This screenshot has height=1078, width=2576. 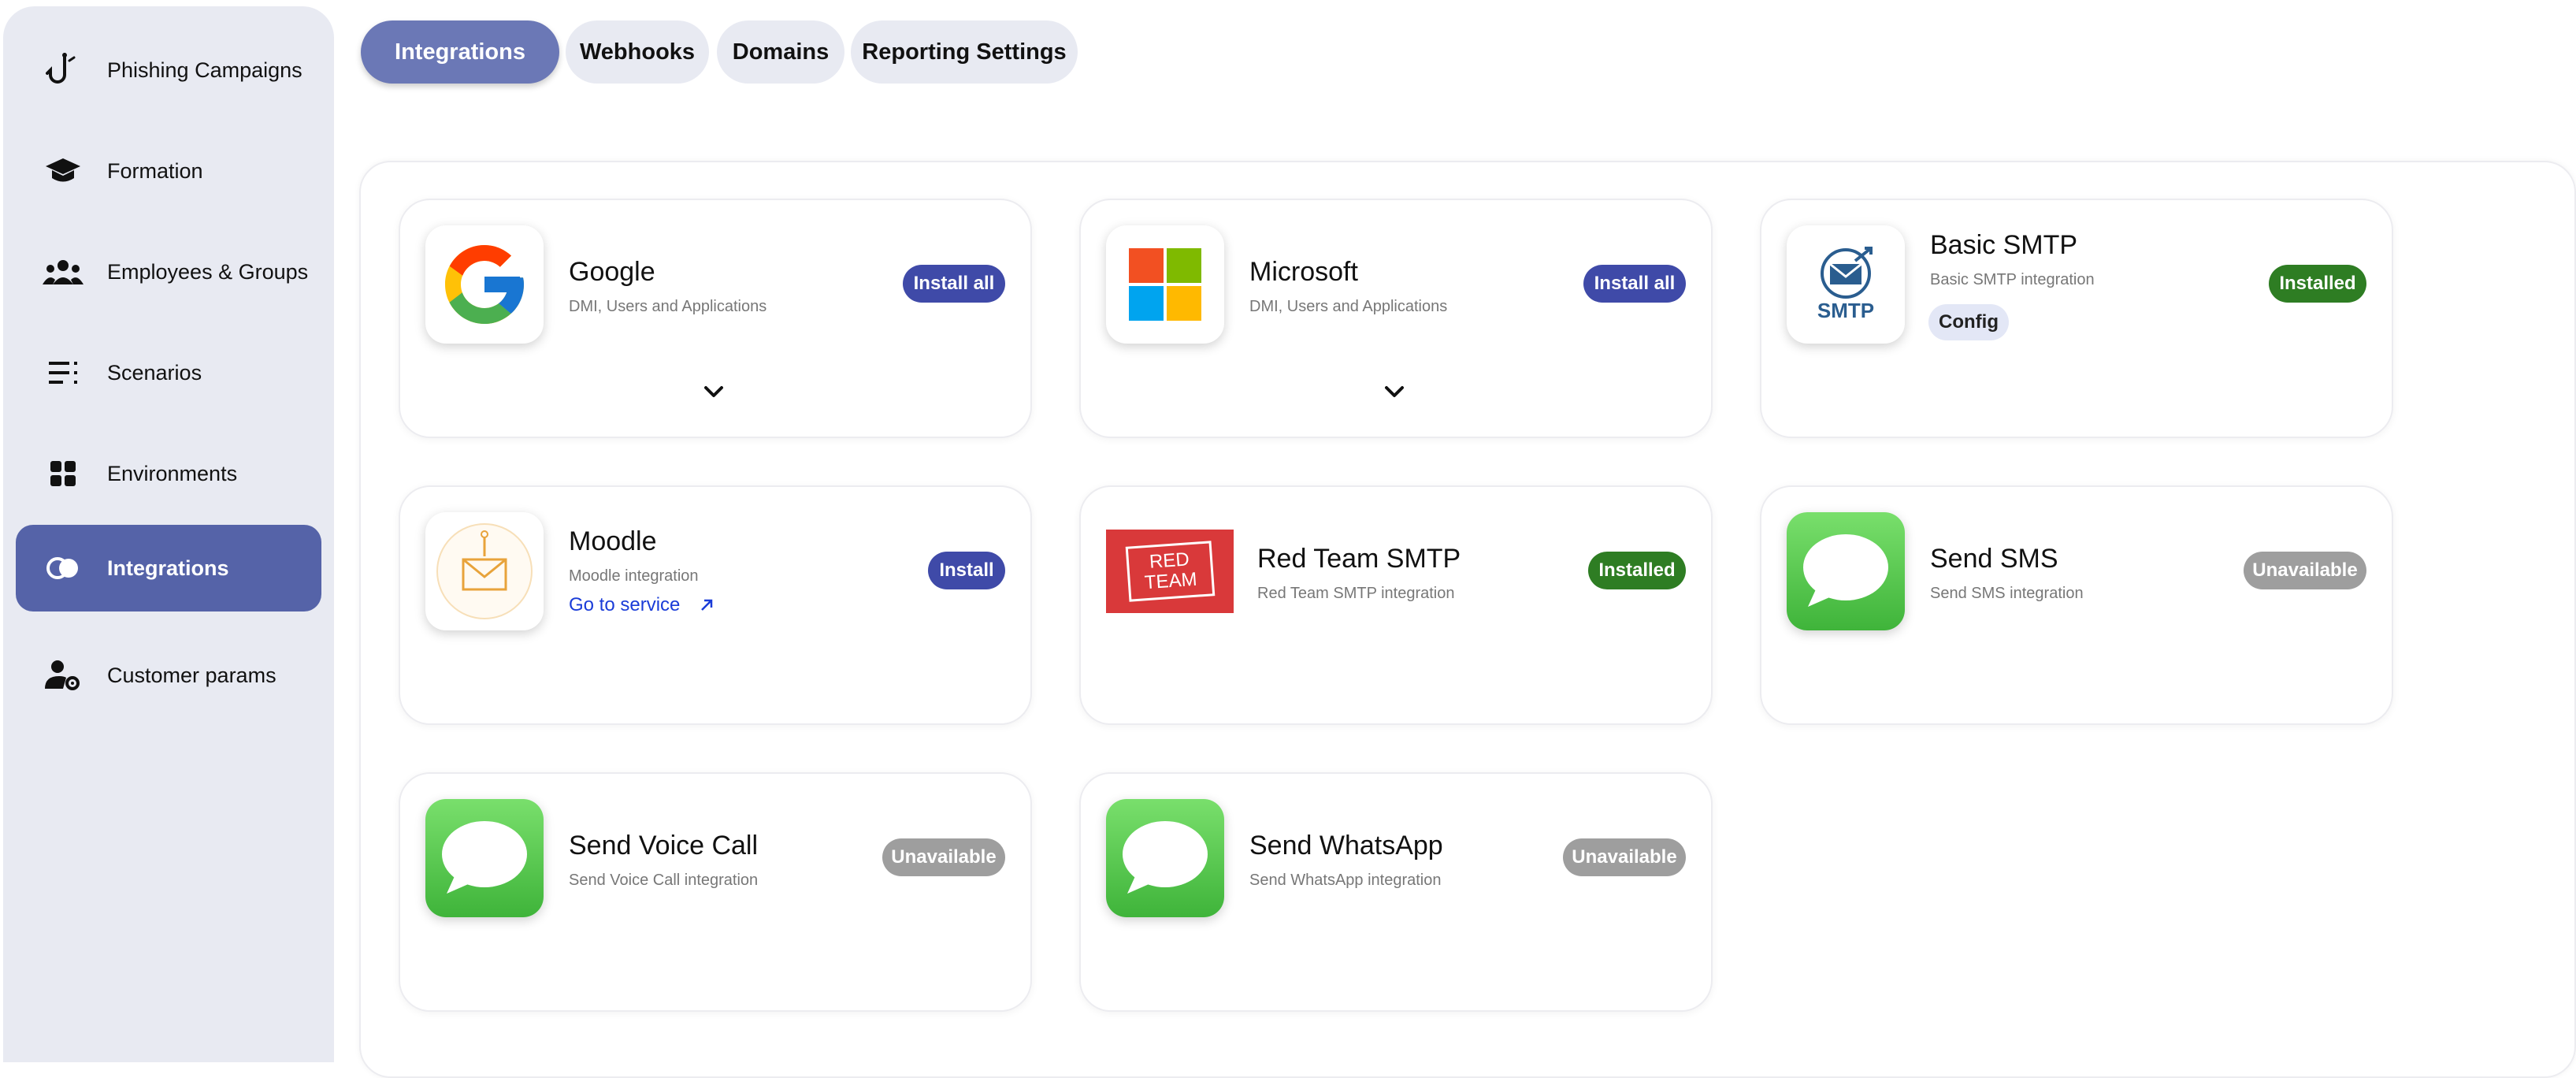 I want to click on sidebar-item-label: Formation, so click(x=155, y=170).